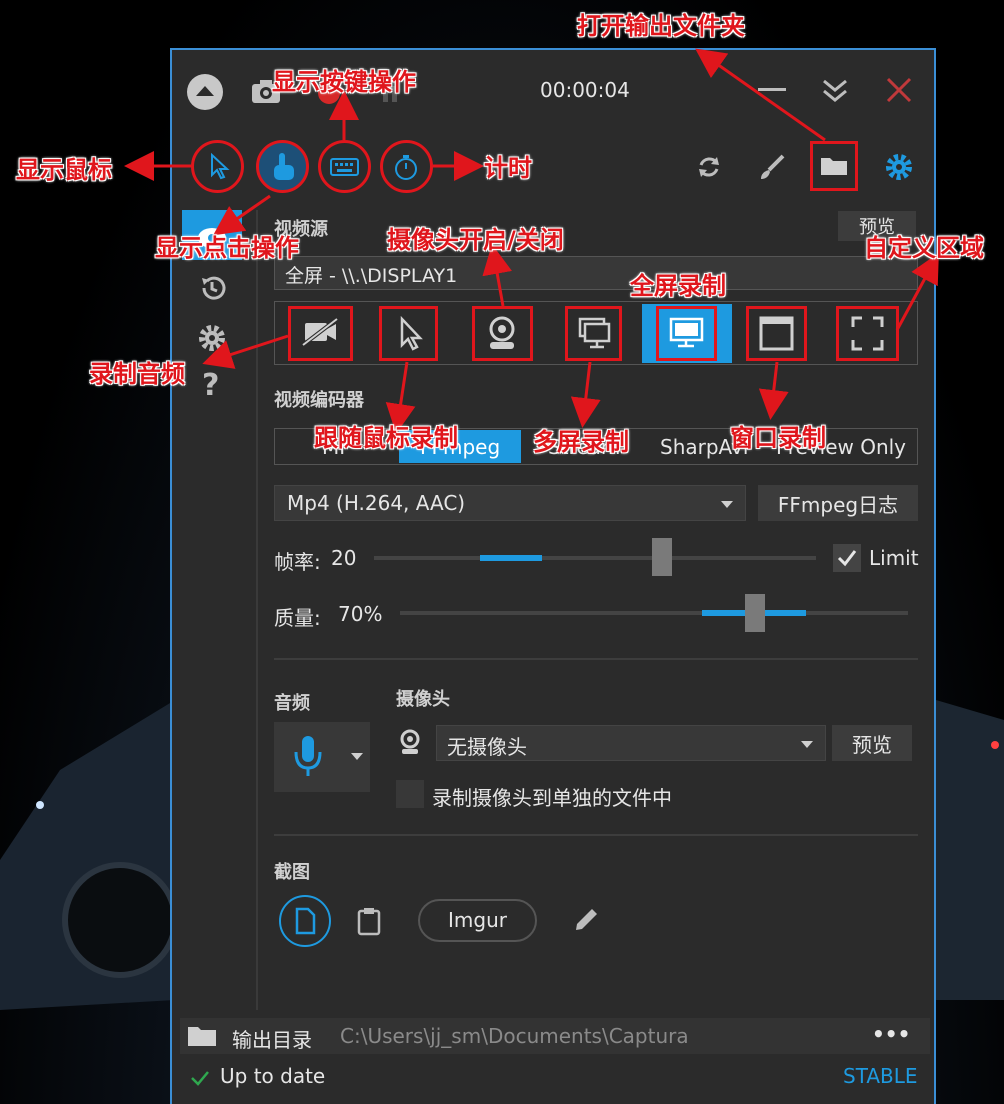  I want to click on annotation-window-record: 窗口录制, so click(778, 438).